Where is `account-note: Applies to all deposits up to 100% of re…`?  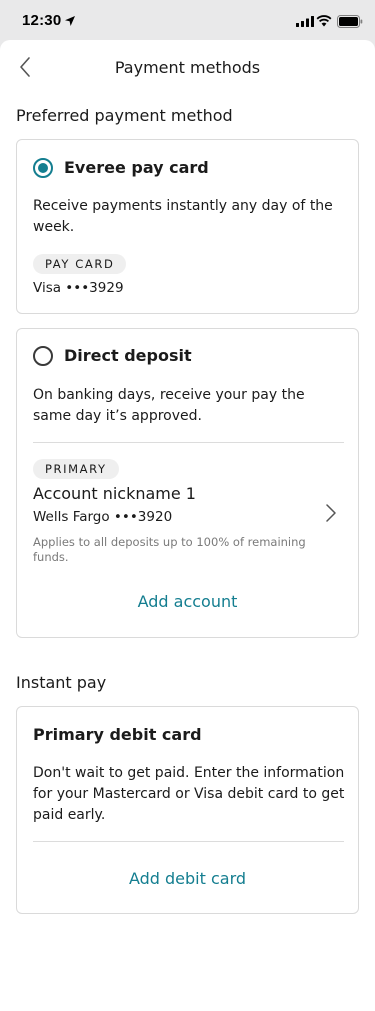
account-note: Applies to all deposits up to 100% of re… is located at coordinates (169, 549).